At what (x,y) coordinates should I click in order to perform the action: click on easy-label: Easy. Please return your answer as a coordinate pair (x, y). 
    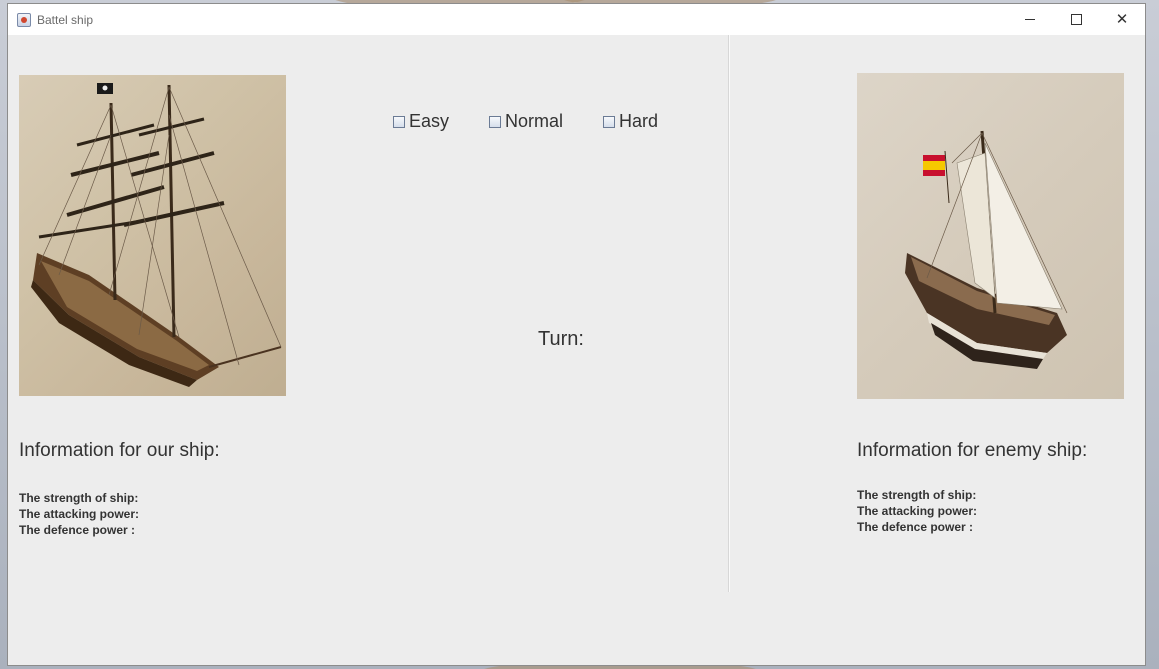
    Looking at the image, I should click on (429, 121).